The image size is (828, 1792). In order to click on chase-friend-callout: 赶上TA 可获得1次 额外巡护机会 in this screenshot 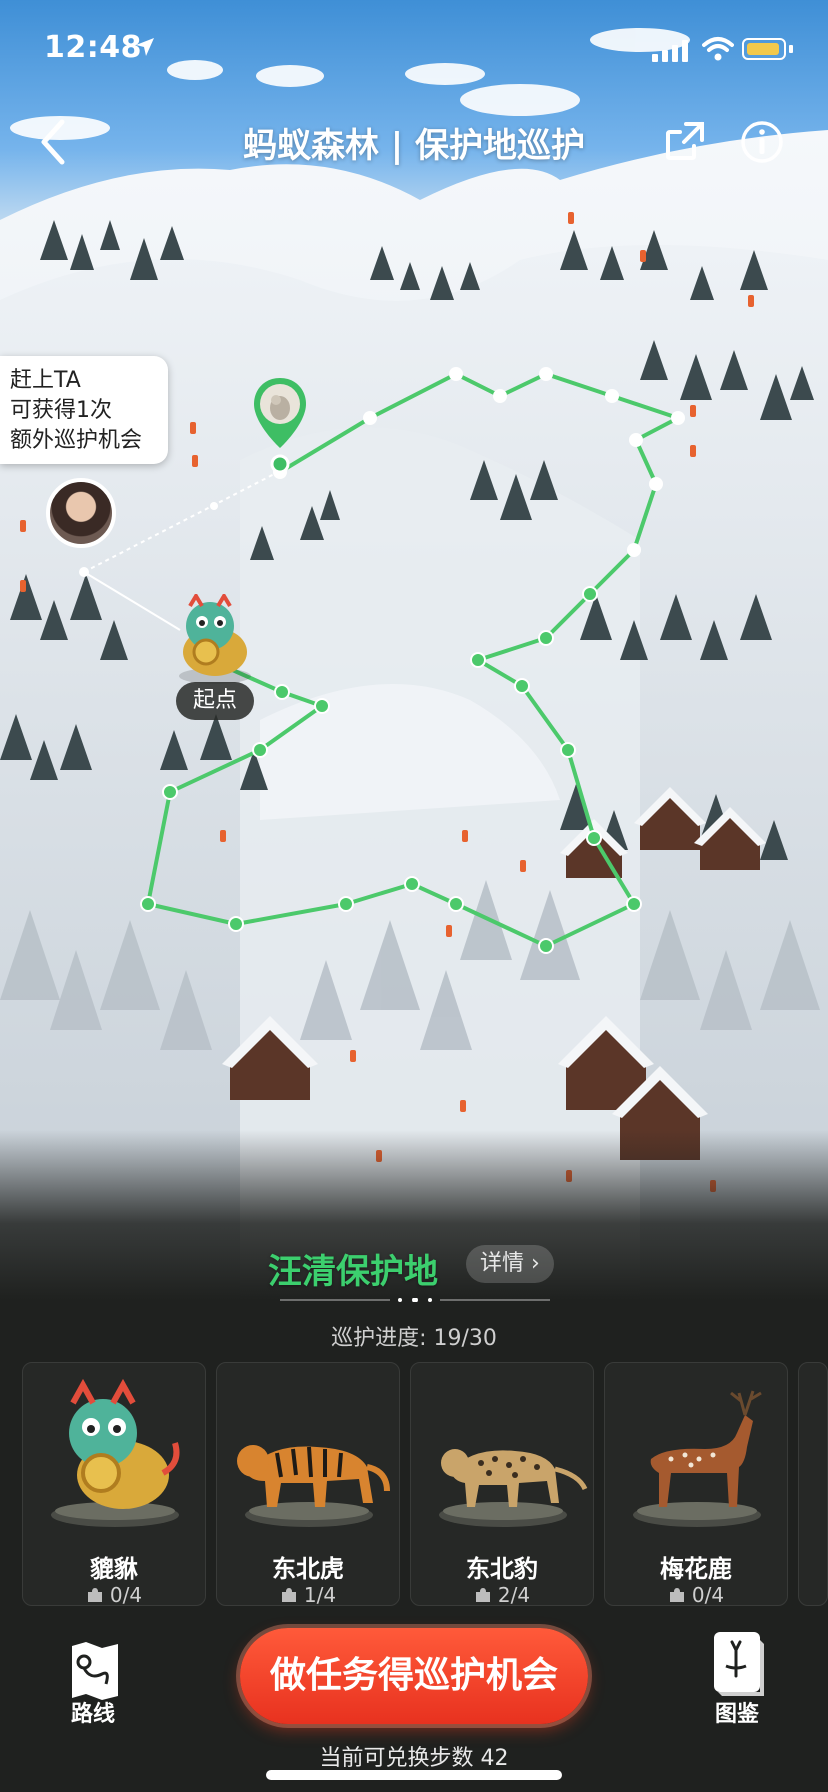, I will do `click(84, 410)`.